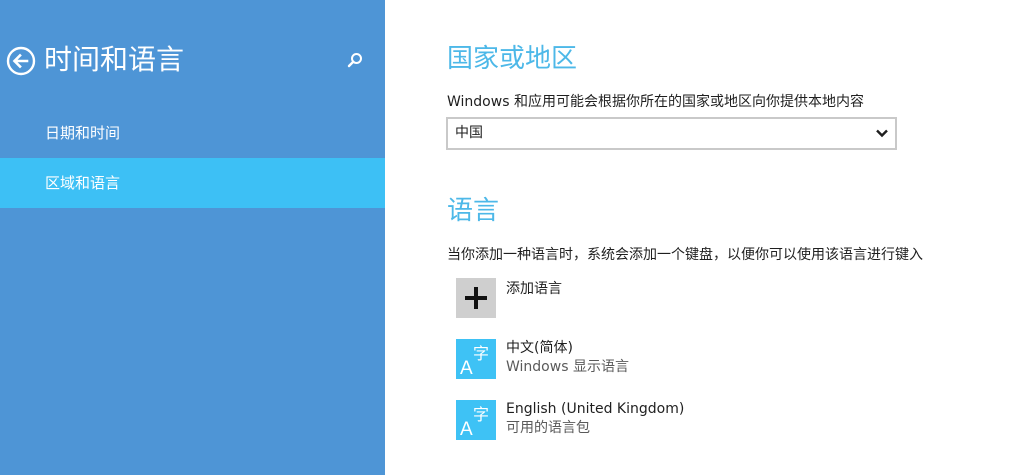 Image resolution: width=1021 pixels, height=475 pixels. Describe the element at coordinates (114, 59) in the screenshot. I see `page-title: 时间和语言` at that location.